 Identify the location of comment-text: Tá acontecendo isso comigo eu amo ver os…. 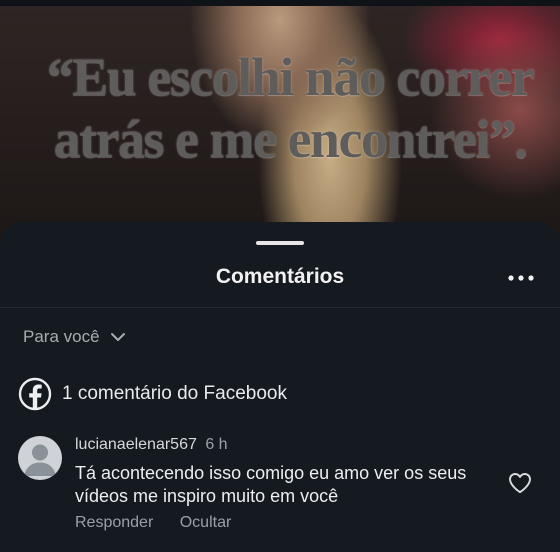
(271, 484).